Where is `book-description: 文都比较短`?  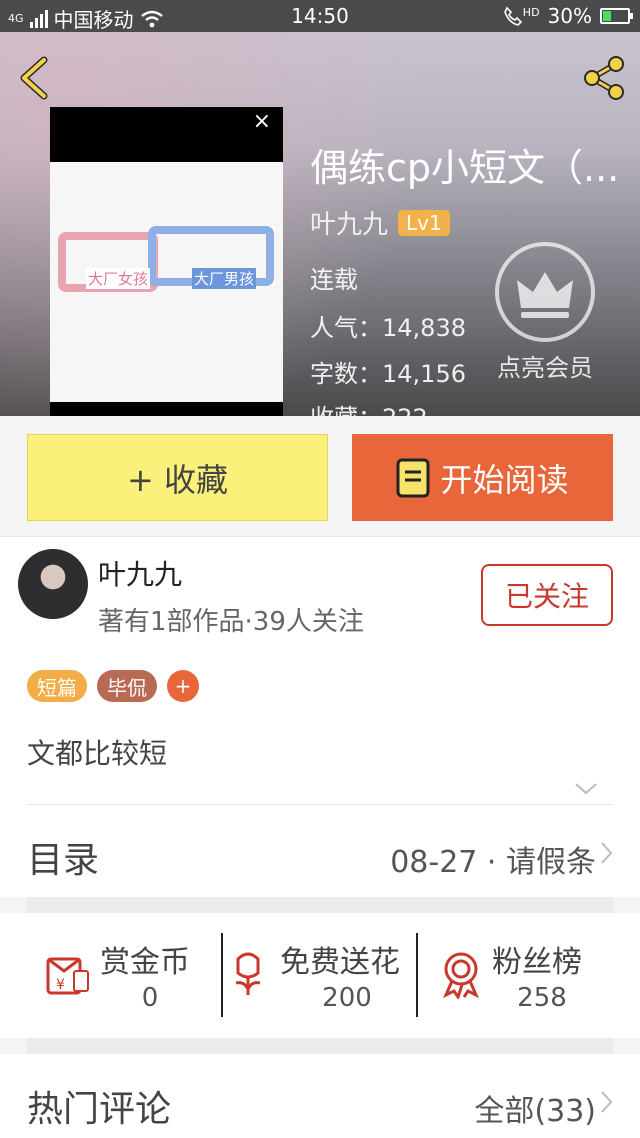
book-description: 文都比较短 is located at coordinates (97, 753).